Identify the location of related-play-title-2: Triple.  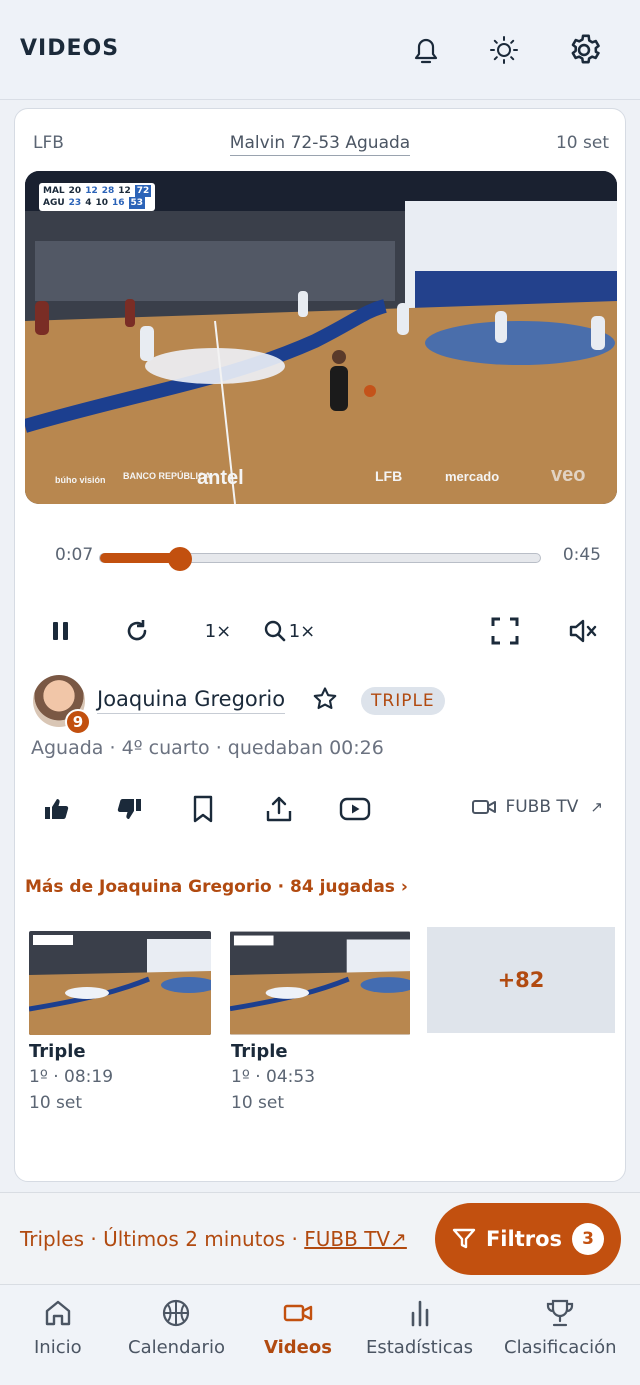
(259, 1051).